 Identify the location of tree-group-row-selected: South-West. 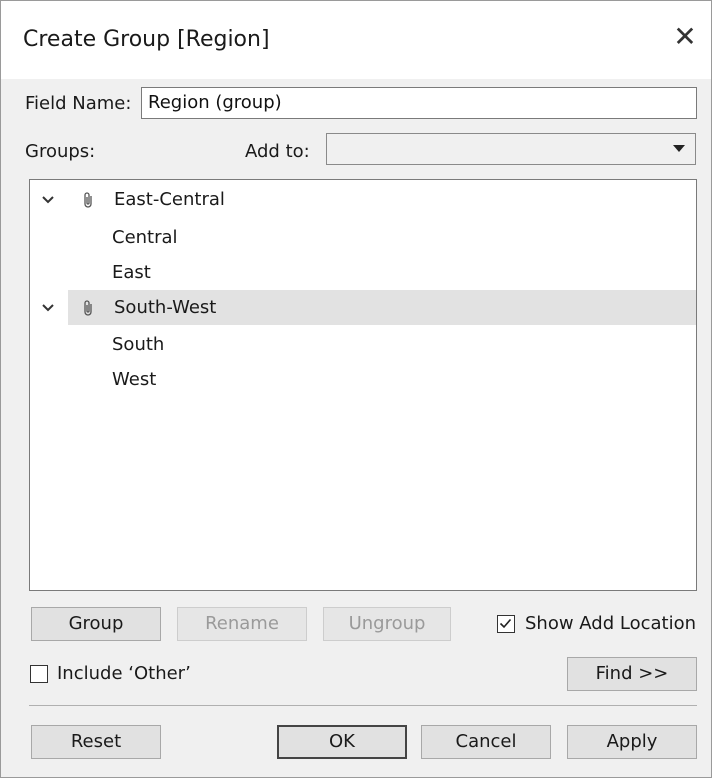
(382, 307).